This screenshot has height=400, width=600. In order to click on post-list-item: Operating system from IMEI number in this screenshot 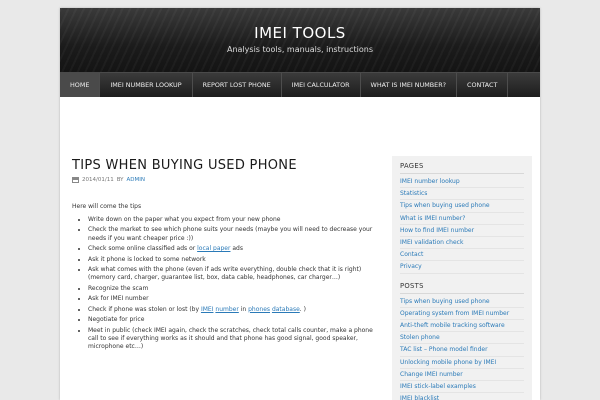, I will do `click(462, 314)`.